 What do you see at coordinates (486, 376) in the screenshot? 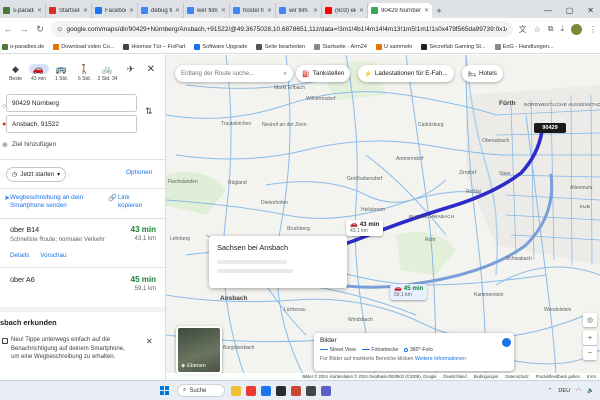
I see `footer-item: Bedingungen` at bounding box center [486, 376].